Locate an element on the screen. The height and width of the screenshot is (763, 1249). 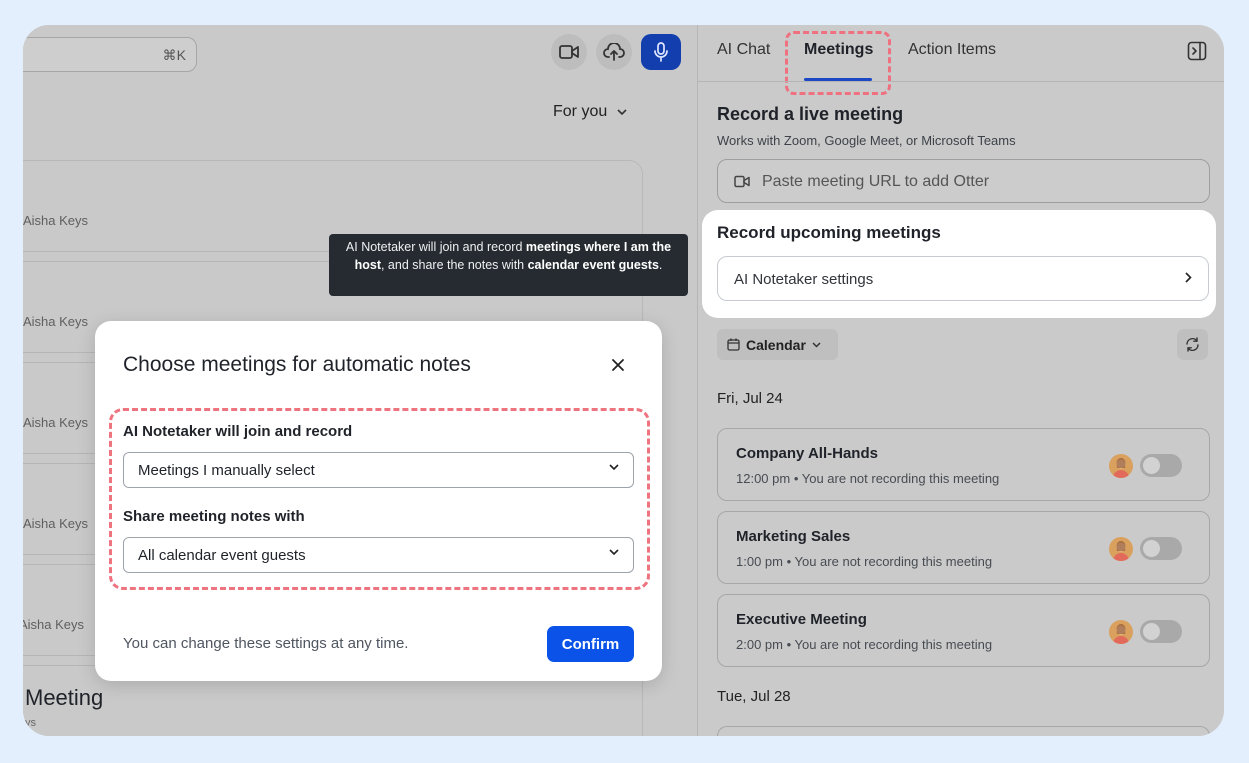
tooltip-bold-text: calendar event guests is located at coordinates (593, 265).